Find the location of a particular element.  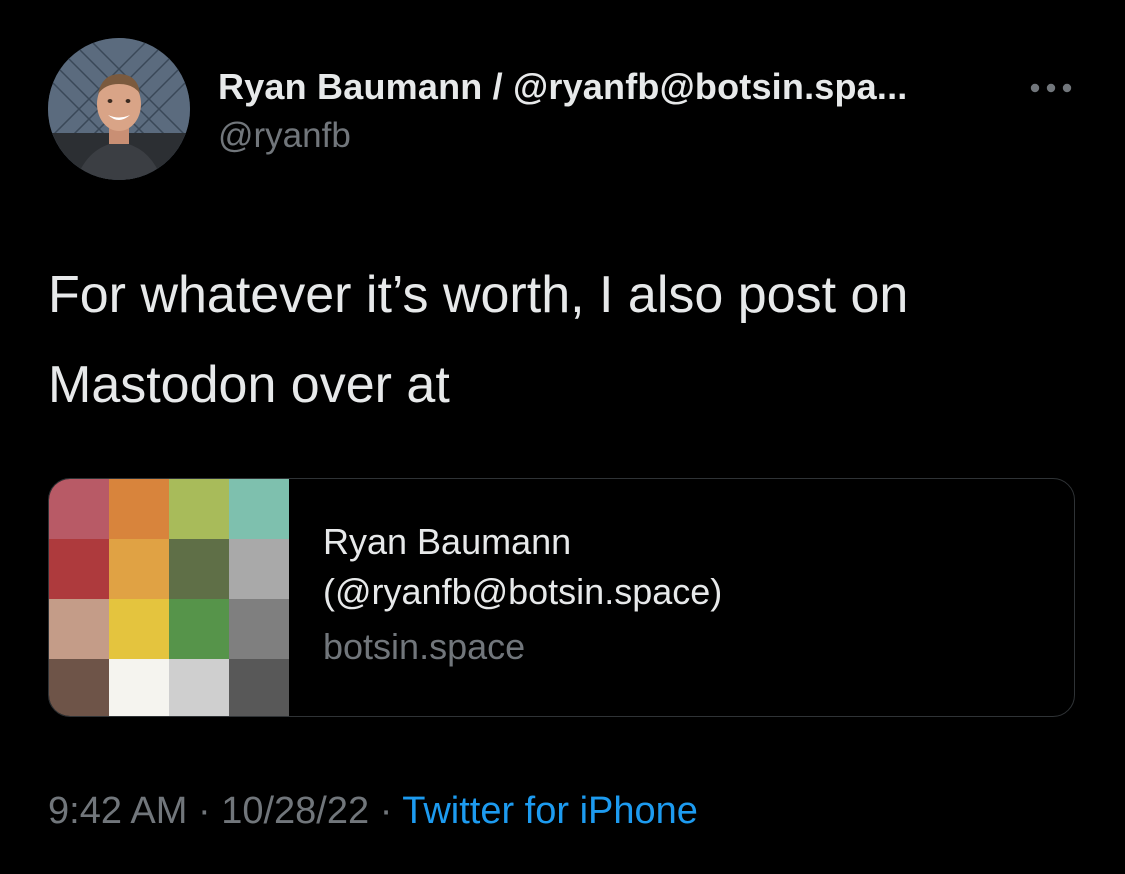

tweet-time: 9:42 AM is located at coordinates (118, 811).